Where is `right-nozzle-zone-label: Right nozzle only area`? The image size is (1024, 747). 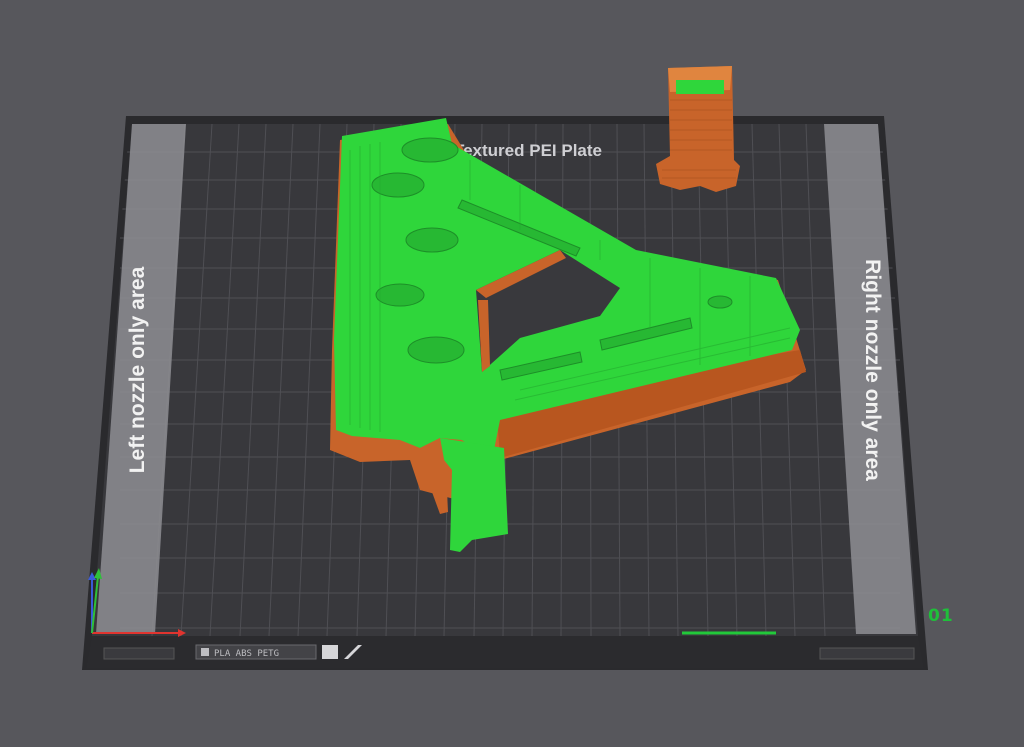 right-nozzle-zone-label: Right nozzle only area is located at coordinates (872, 370).